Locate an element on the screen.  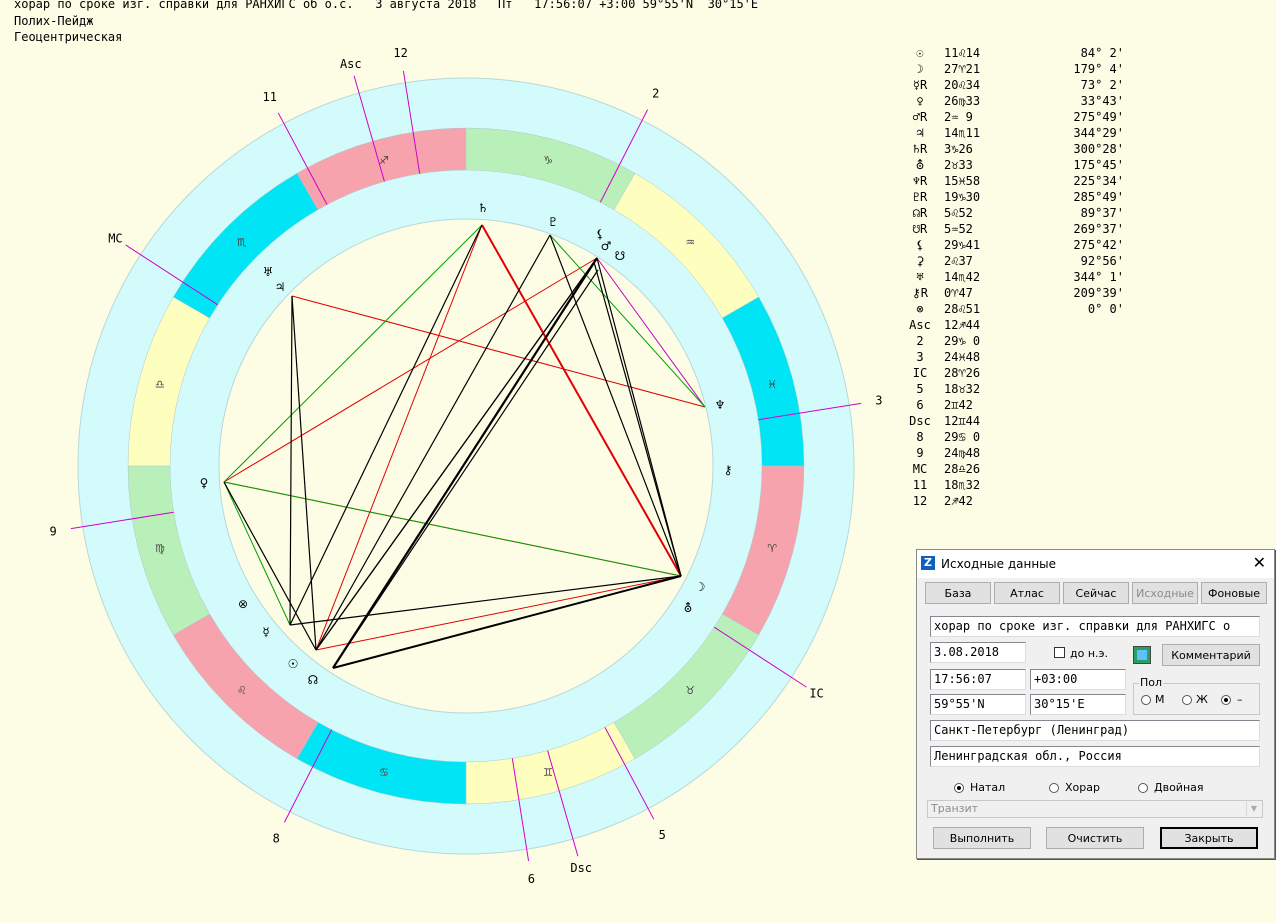
planet-position: 27♈21 is located at coordinates (962, 69).